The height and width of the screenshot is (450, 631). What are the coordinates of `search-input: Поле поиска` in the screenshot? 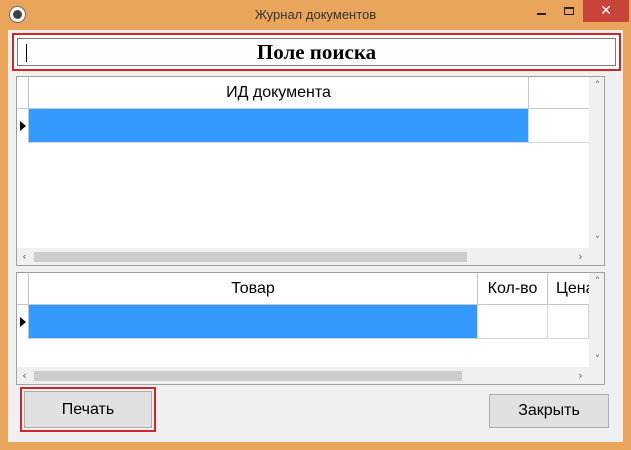 It's located at (316, 52).